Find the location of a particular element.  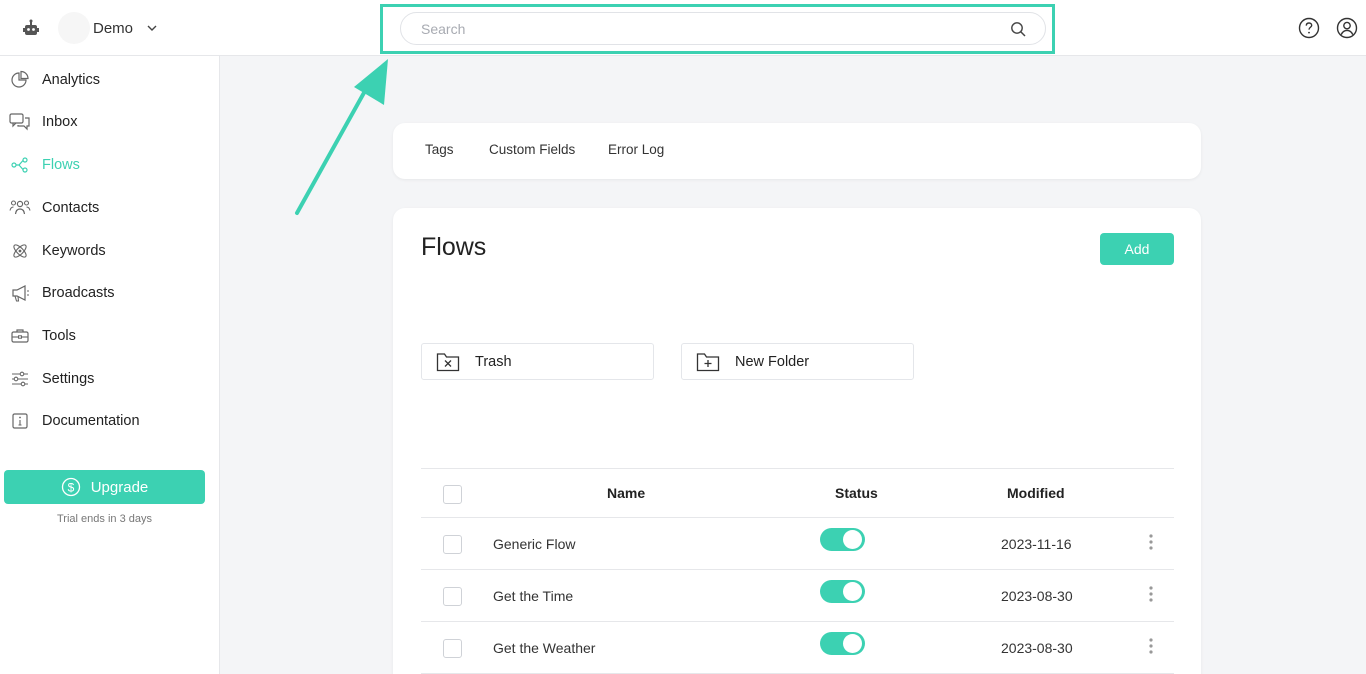

chevron-down-icon is located at coordinates (152, 28).